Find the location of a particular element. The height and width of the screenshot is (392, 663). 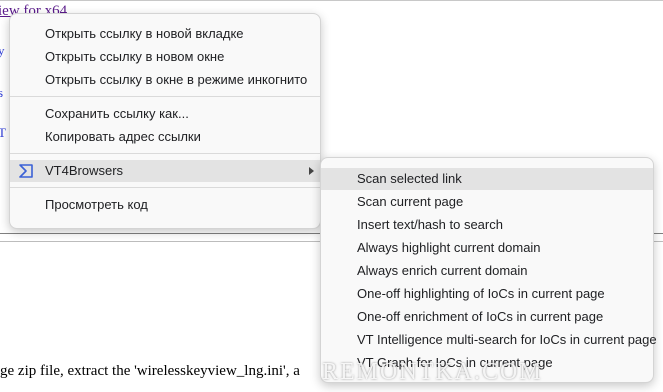

vt4browsers-icon is located at coordinates (26, 171).